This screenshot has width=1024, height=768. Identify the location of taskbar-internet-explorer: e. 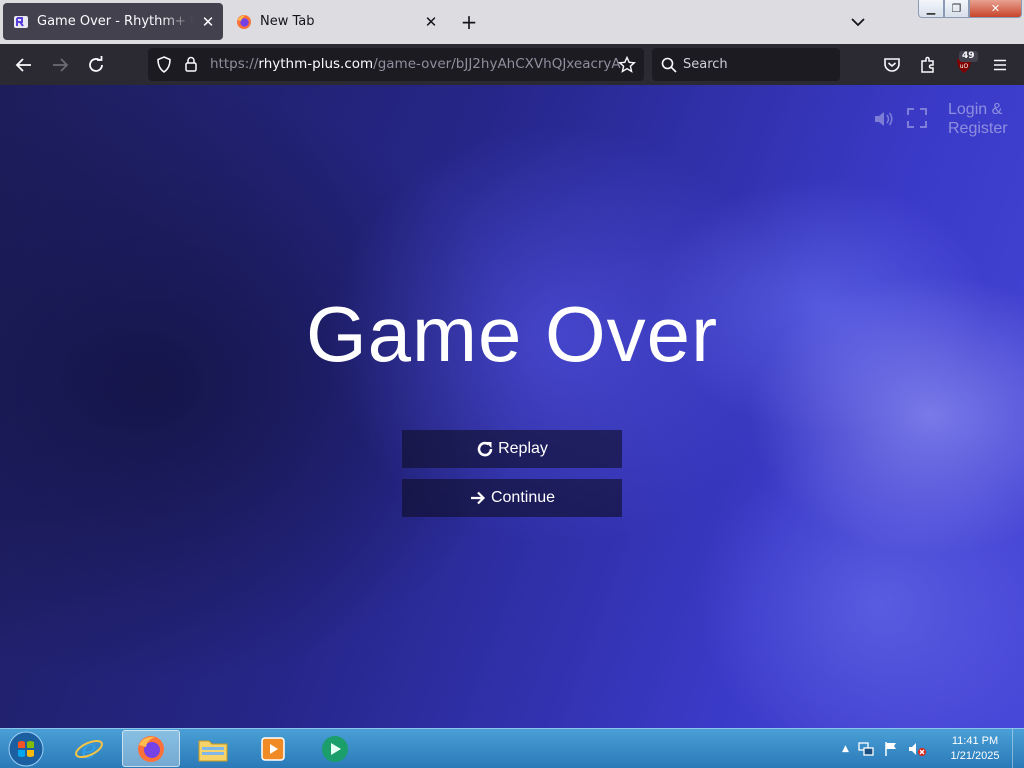
(89, 748).